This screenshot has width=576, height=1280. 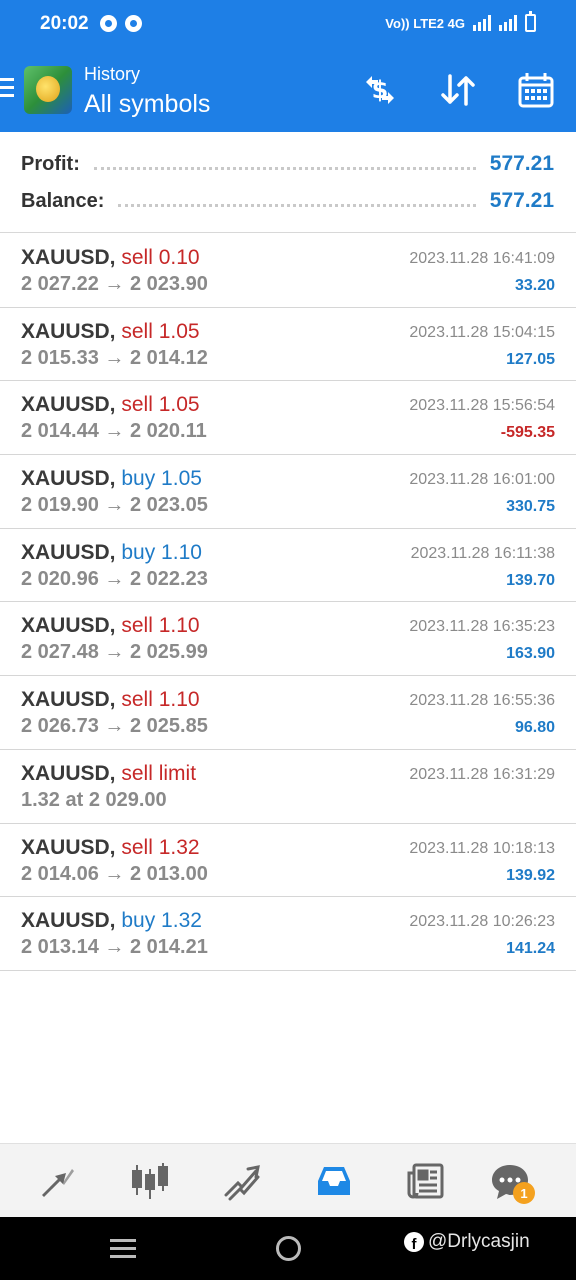 I want to click on deal-time: 2023.11.28 15:04:15, so click(x=482, y=332).